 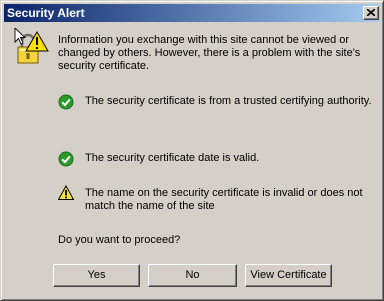 I want to click on yes-button: Yes, so click(x=96, y=275).